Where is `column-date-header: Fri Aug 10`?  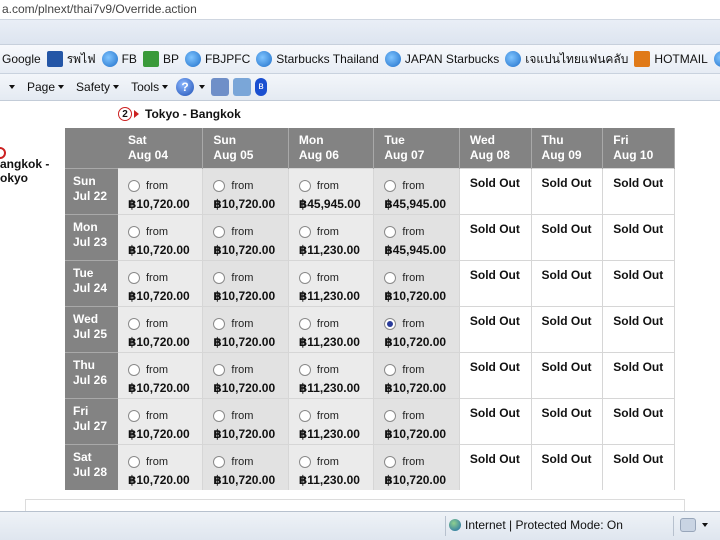 column-date-header: Fri Aug 10 is located at coordinates (638, 148).